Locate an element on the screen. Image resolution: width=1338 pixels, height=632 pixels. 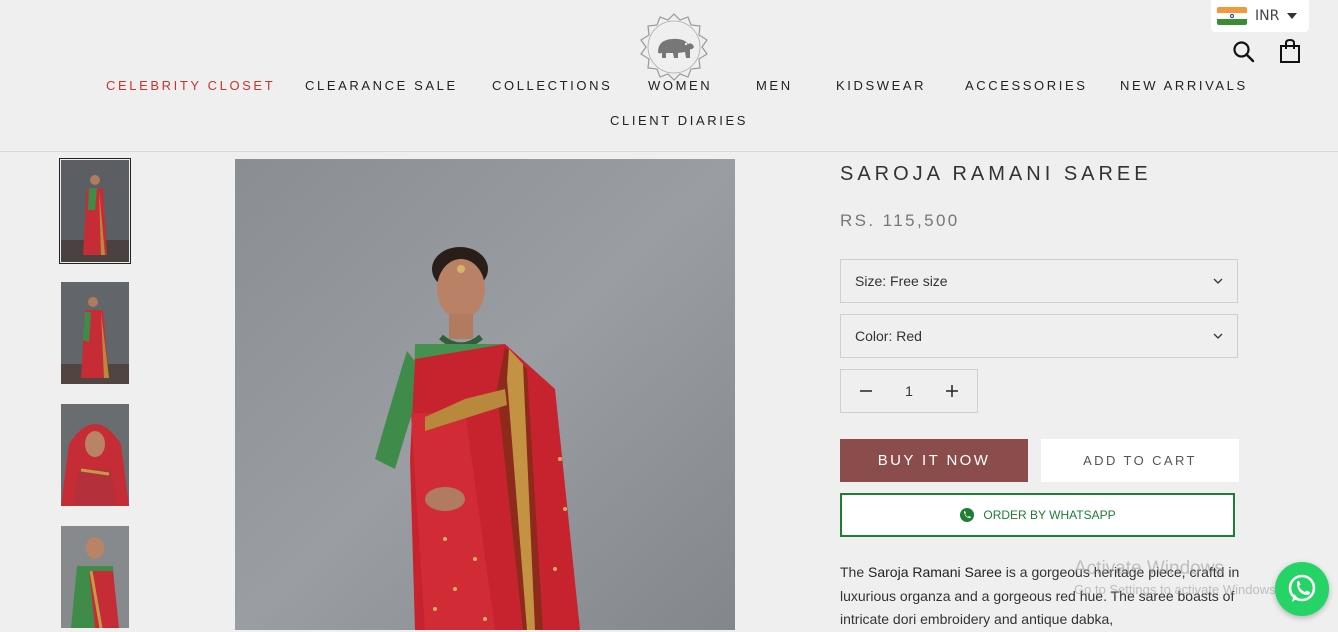
product-title: SAROJA RAMANI SAREE is located at coordinates (996, 174).